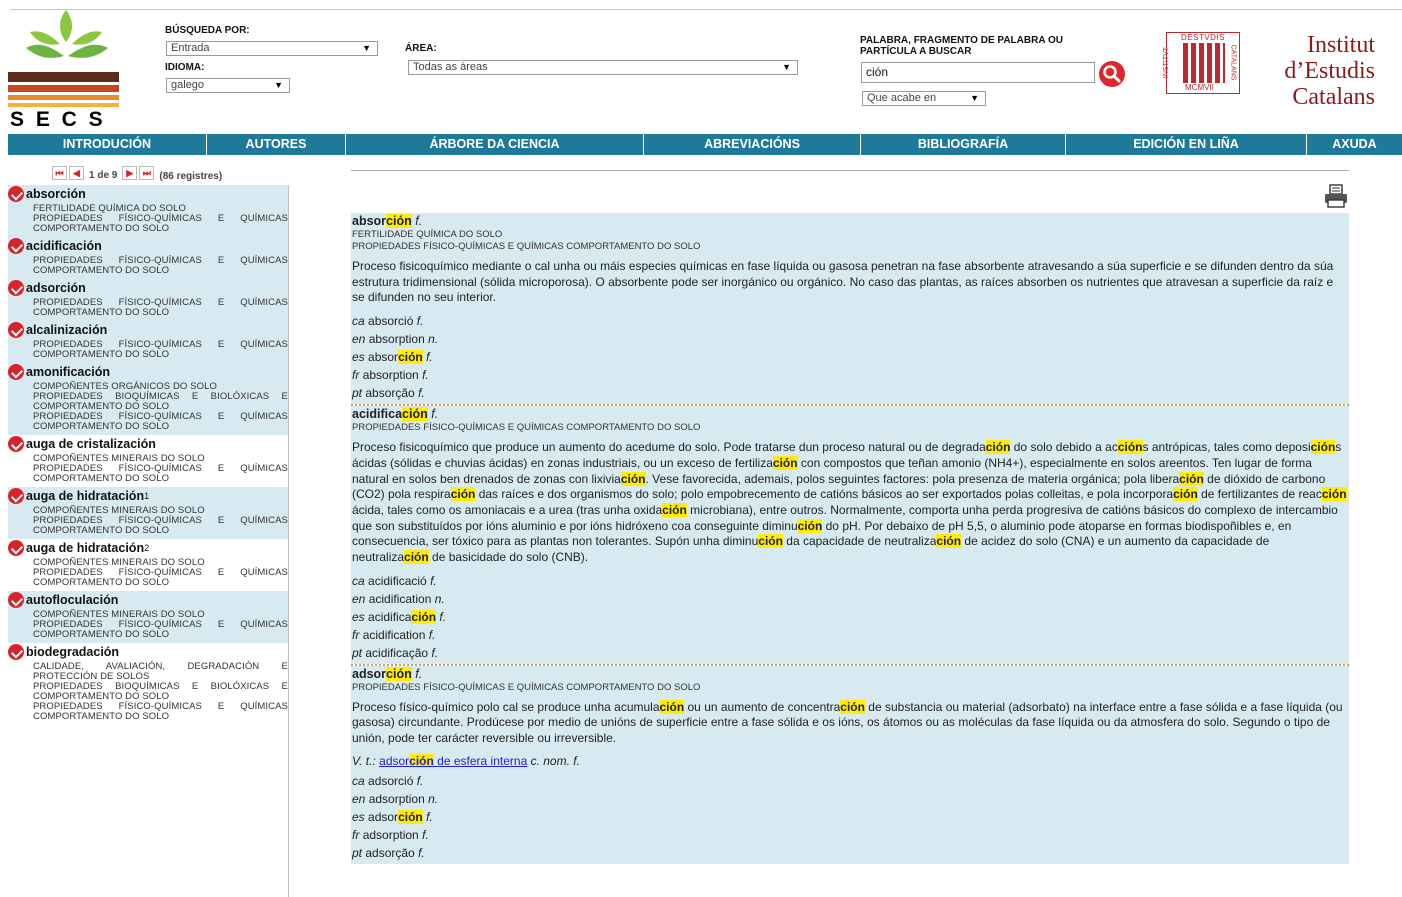 This screenshot has width=1402, height=897. Describe the element at coordinates (1329, 71) in the screenshot. I see `iec-line-2: d’Estudis` at that location.